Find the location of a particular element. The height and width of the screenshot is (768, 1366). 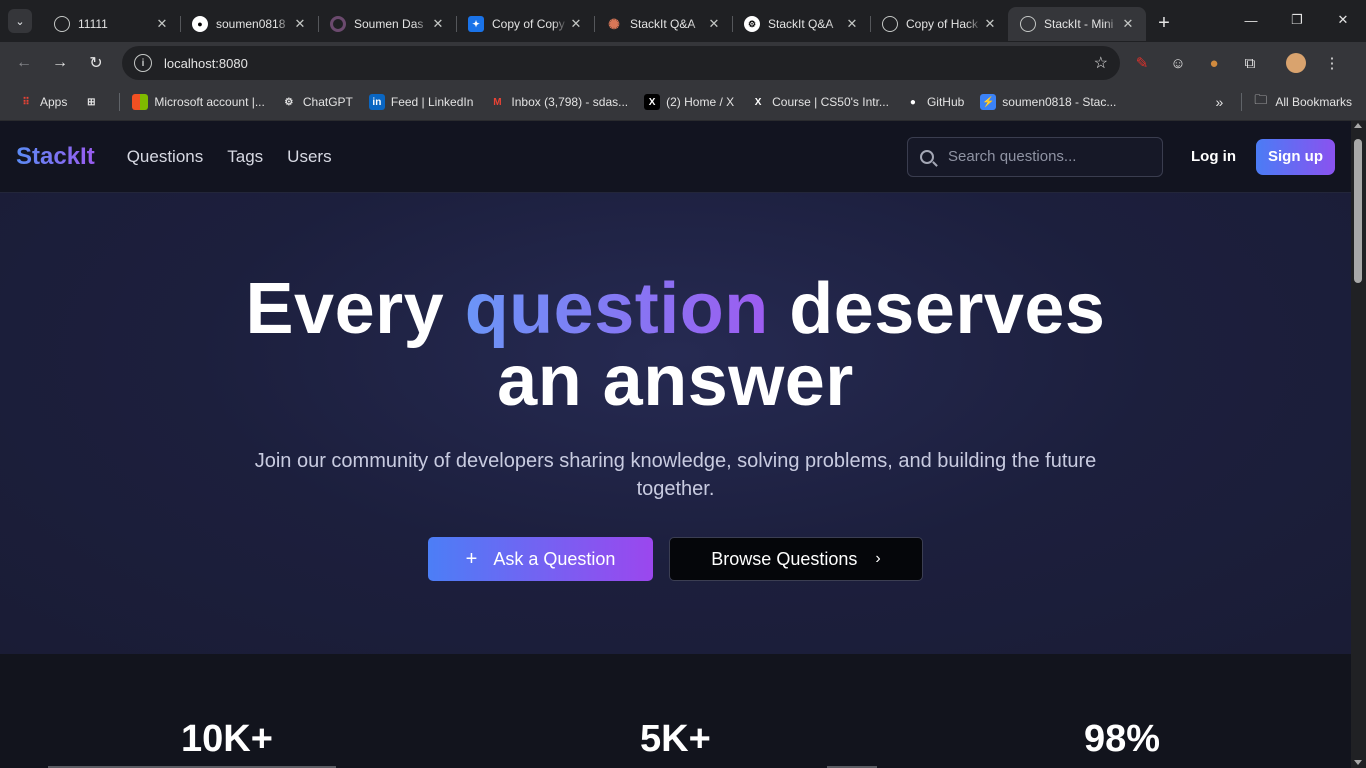

microsoft-icon is located at coordinates (140, 102).